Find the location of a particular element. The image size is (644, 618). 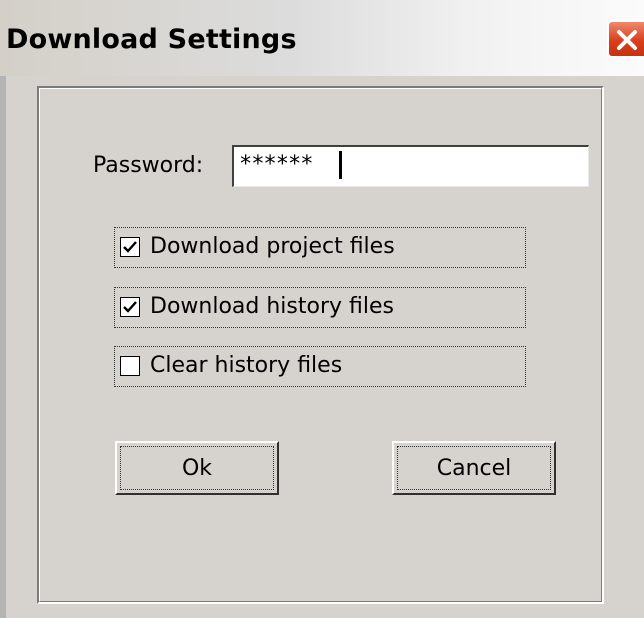

text-caret is located at coordinates (340, 165).